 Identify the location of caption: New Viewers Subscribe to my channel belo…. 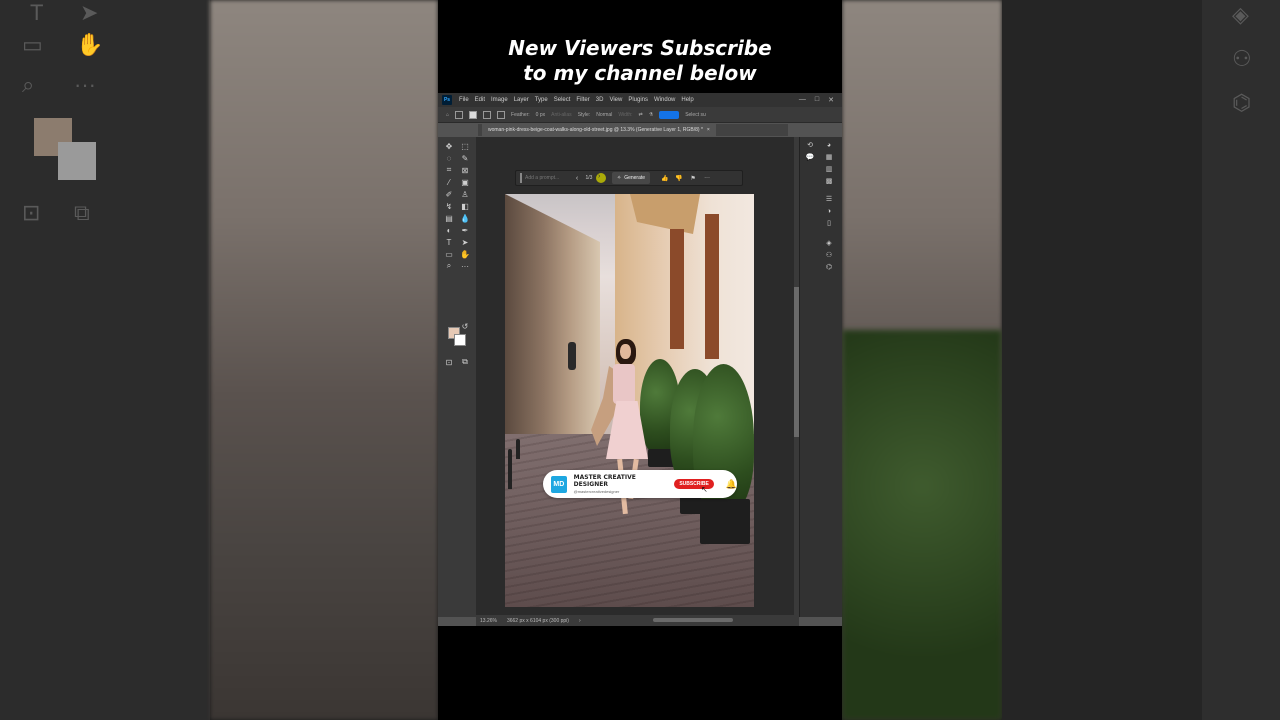
(640, 61).